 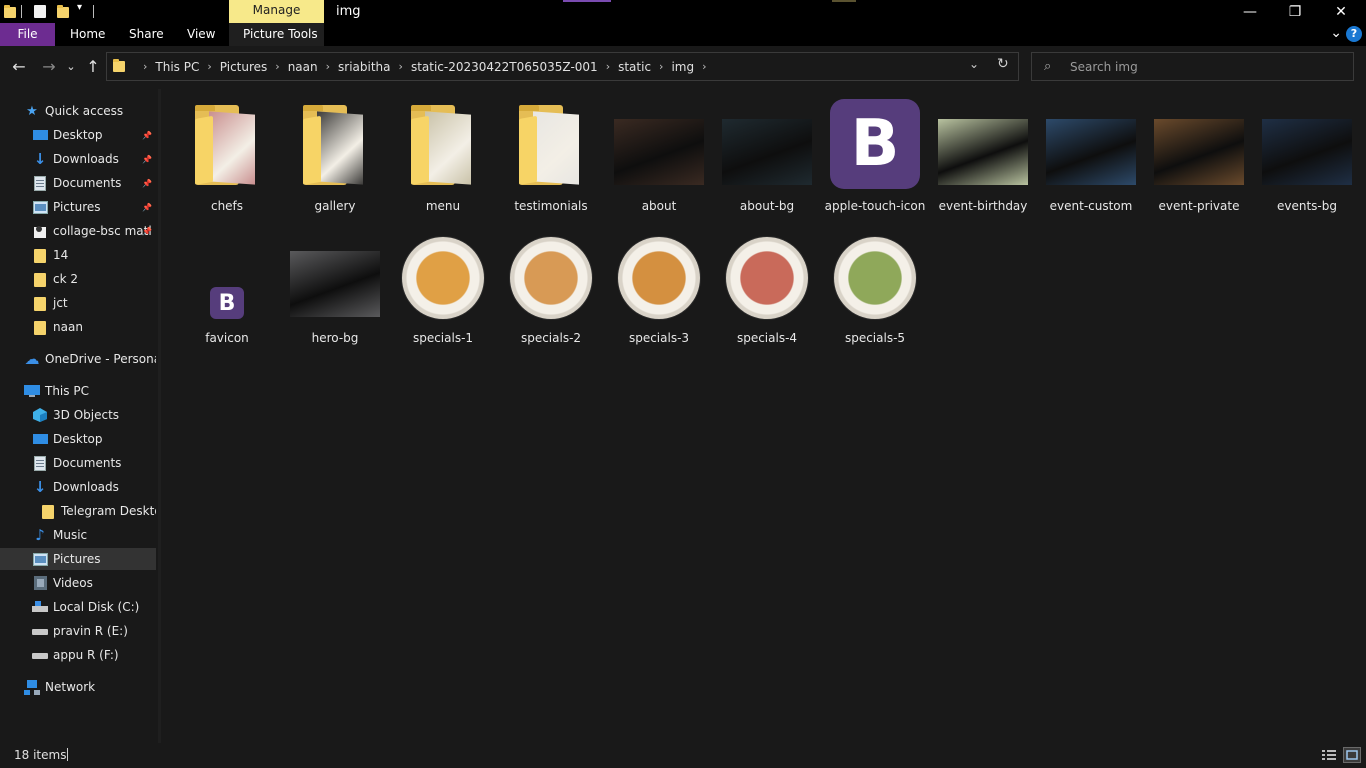 I want to click on file-item: chefs, so click(x=227, y=158).